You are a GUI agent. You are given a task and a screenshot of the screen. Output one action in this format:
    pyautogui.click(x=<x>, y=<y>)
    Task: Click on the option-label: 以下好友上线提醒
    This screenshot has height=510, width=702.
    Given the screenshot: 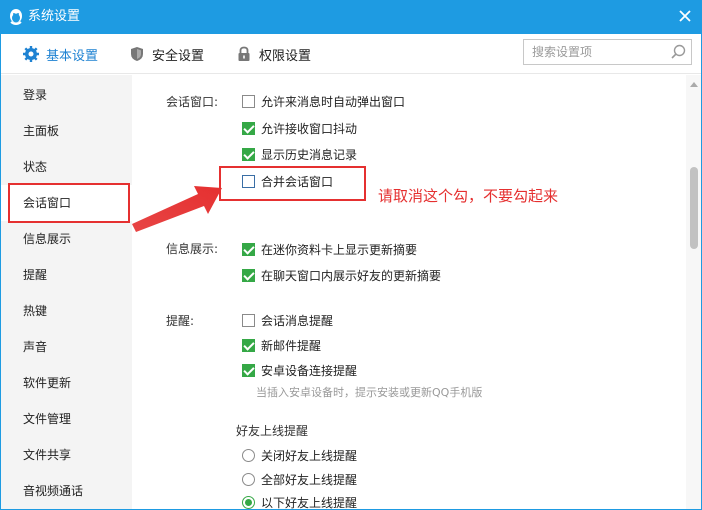 What is the action you would take?
    pyautogui.click(x=309, y=502)
    